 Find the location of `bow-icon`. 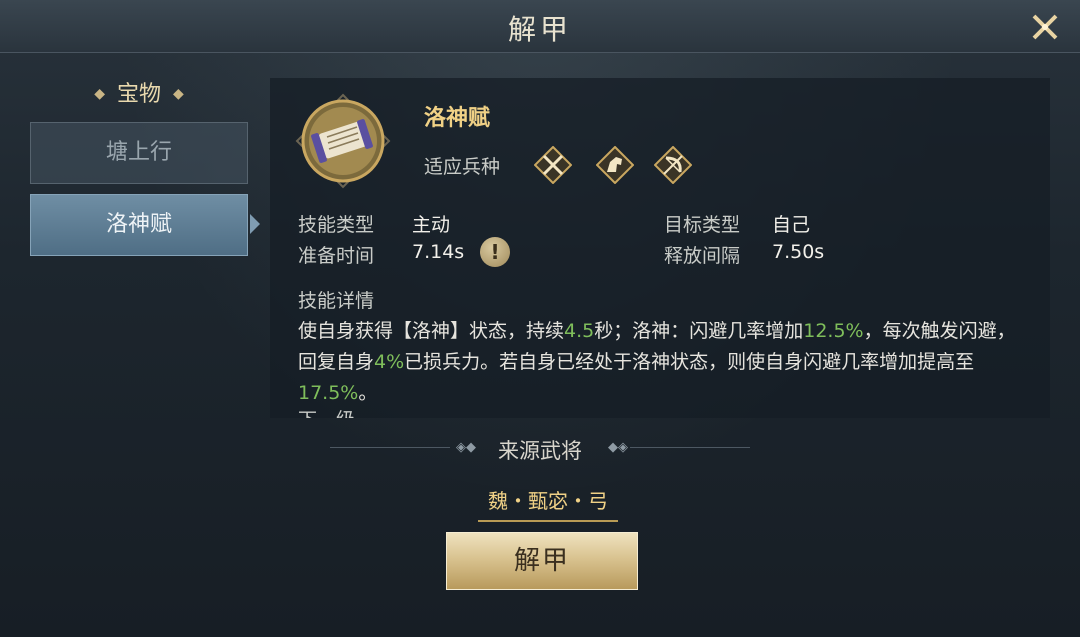

bow-icon is located at coordinates (673, 165).